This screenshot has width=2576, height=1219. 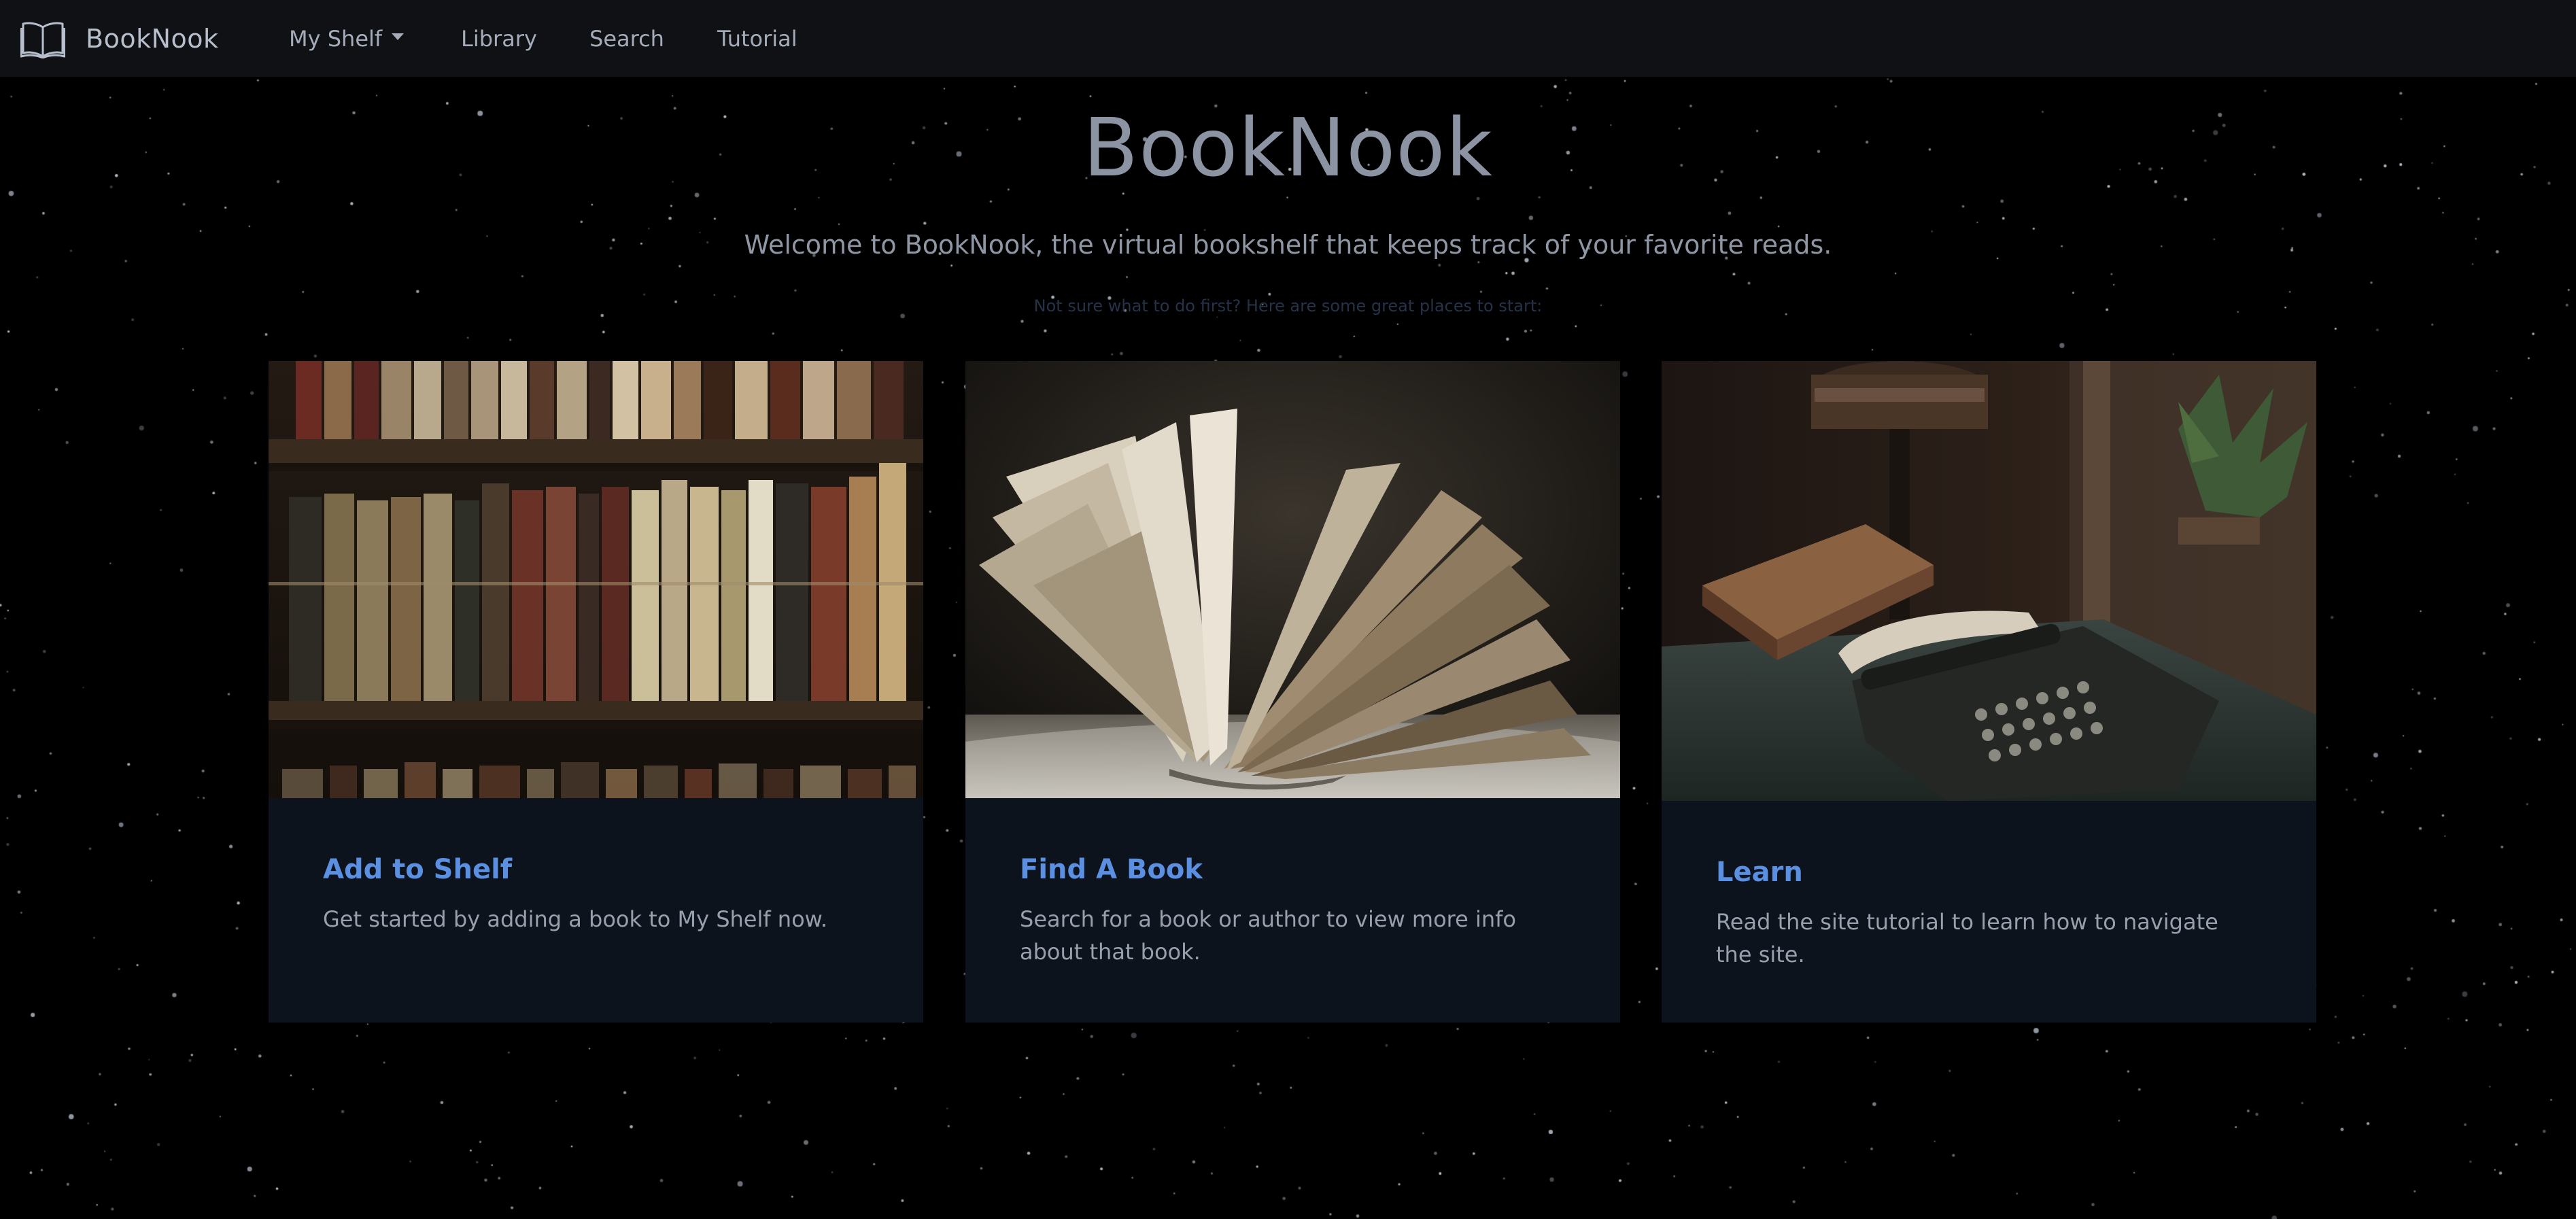 I want to click on vintage-typewriter-and-lamp-image, so click(x=1989, y=581).